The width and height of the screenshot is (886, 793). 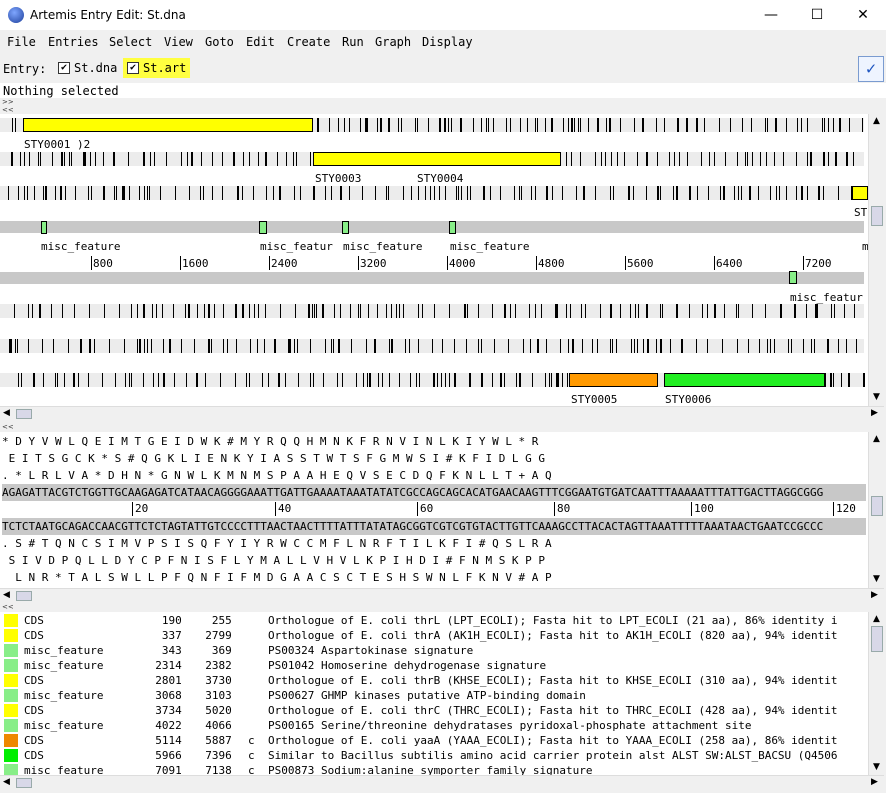 I want to click on ruler-label: 4000, so click(x=462, y=263).